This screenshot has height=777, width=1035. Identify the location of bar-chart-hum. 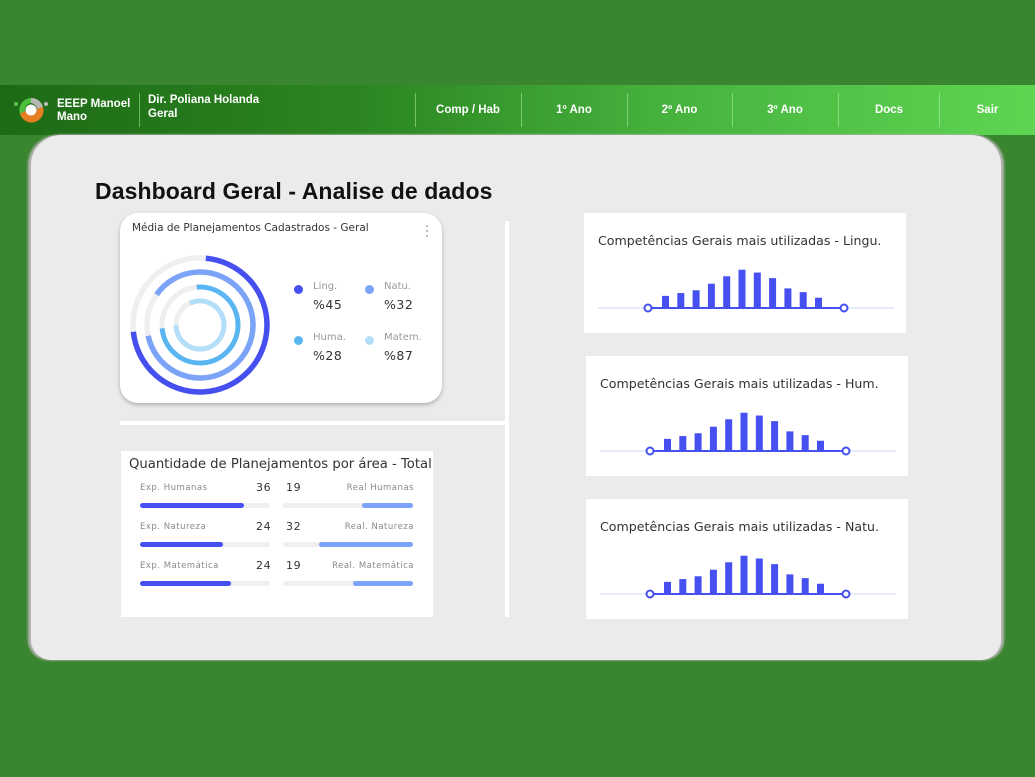
(748, 434).